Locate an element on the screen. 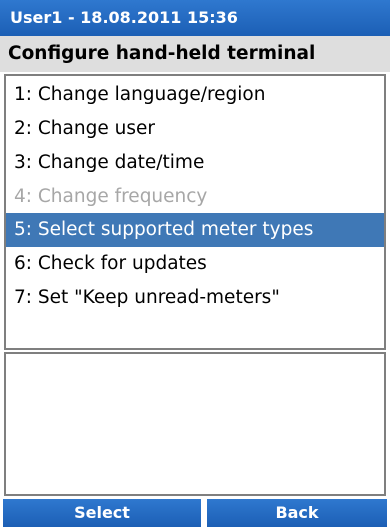  menu-item-keep-unread-meters: 7: Set "Keep unread-meters" is located at coordinates (195, 298).